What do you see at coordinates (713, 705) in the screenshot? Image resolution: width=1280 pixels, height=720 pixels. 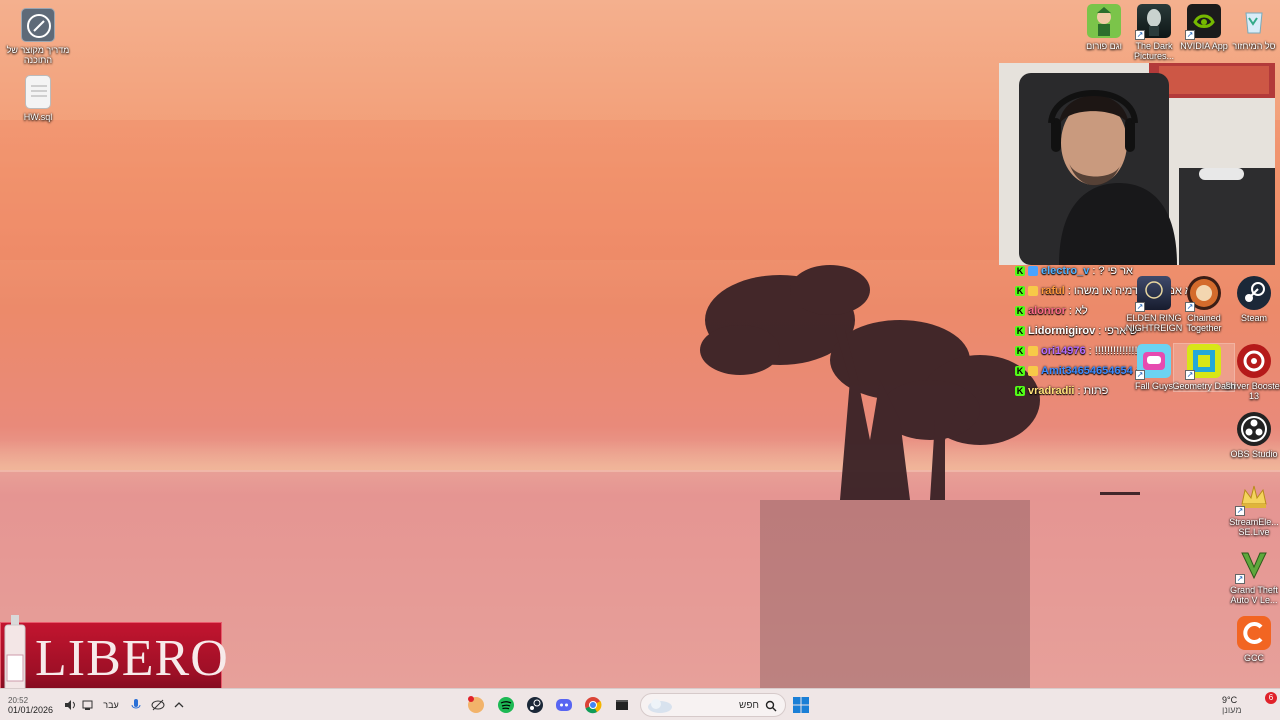 I see `taskbar-search: חפש` at bounding box center [713, 705].